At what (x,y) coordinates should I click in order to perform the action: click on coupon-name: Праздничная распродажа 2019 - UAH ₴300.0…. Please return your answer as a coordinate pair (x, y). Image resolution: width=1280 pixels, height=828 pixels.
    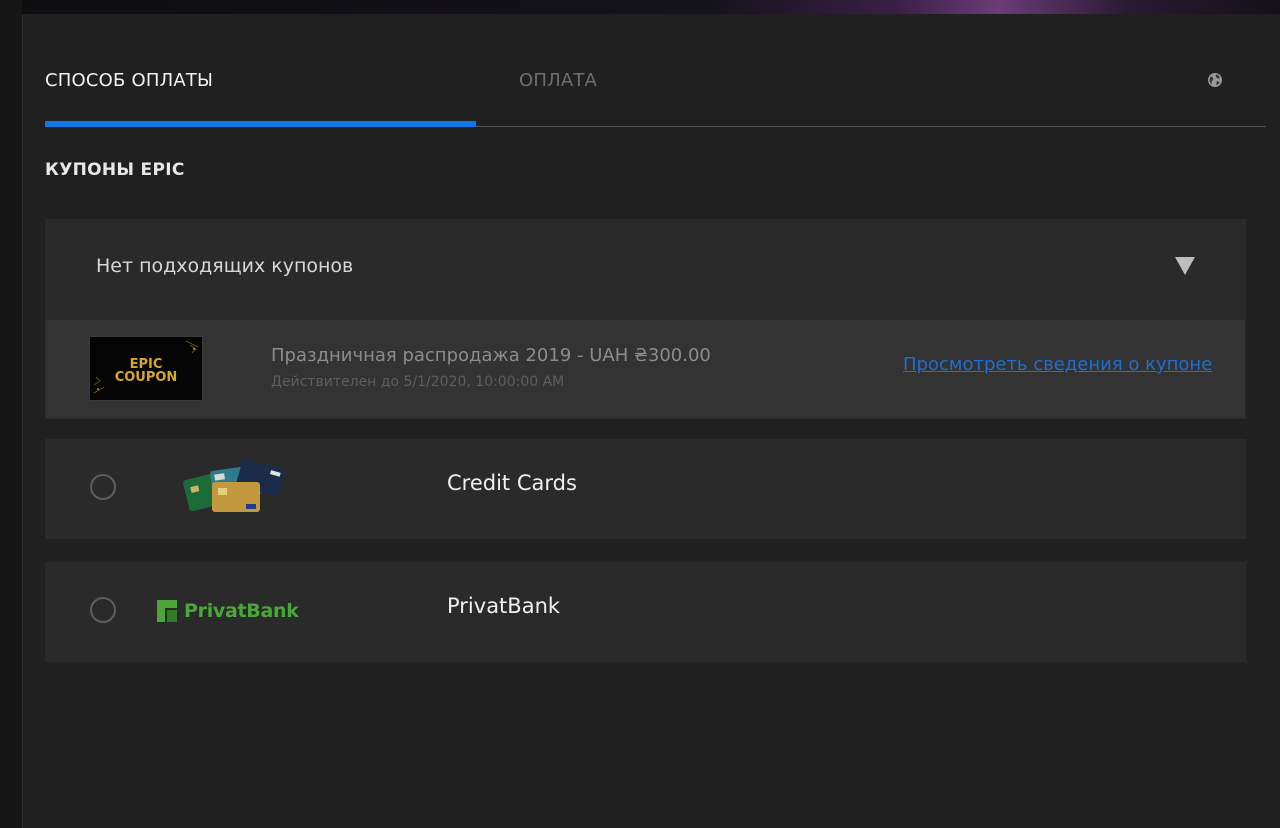
    Looking at the image, I should click on (491, 355).